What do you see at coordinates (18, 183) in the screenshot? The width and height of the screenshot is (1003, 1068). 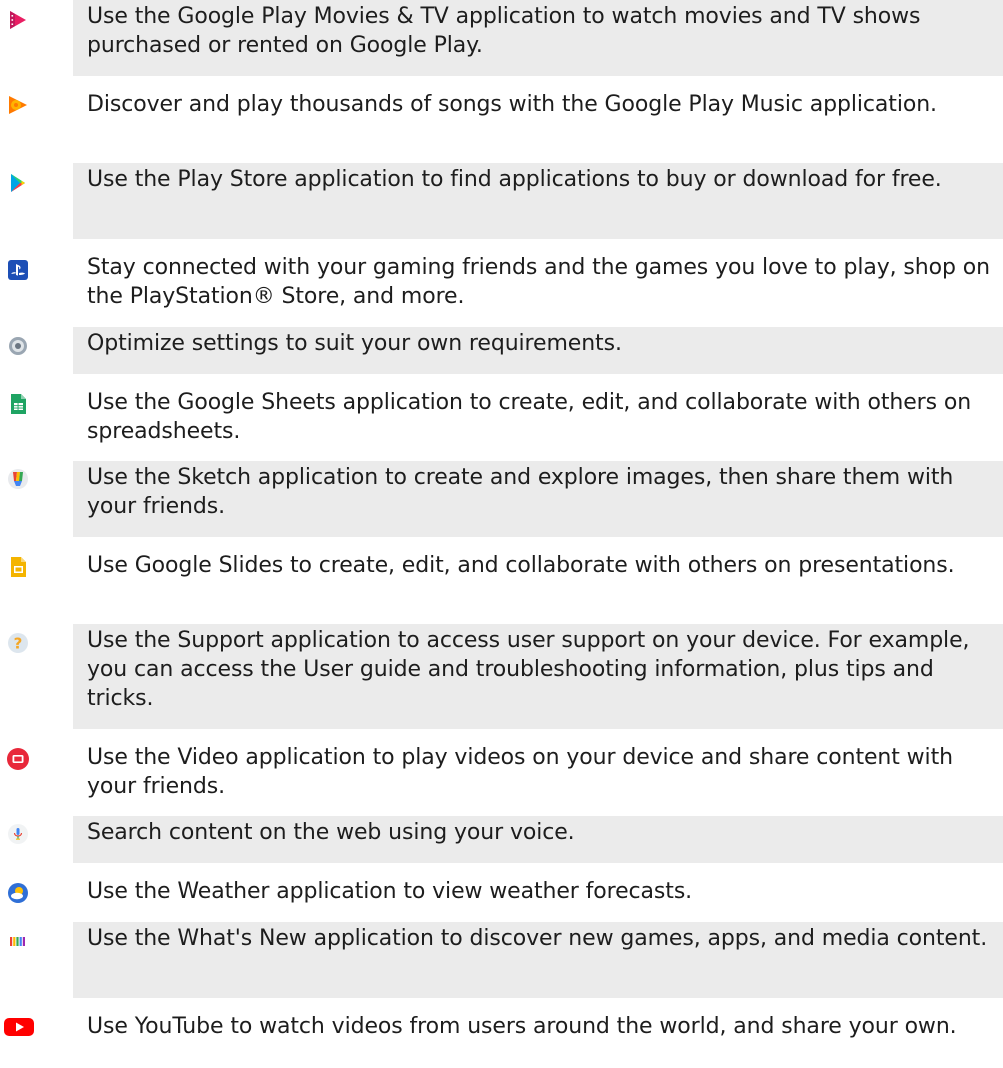 I see `play-store-icon` at bounding box center [18, 183].